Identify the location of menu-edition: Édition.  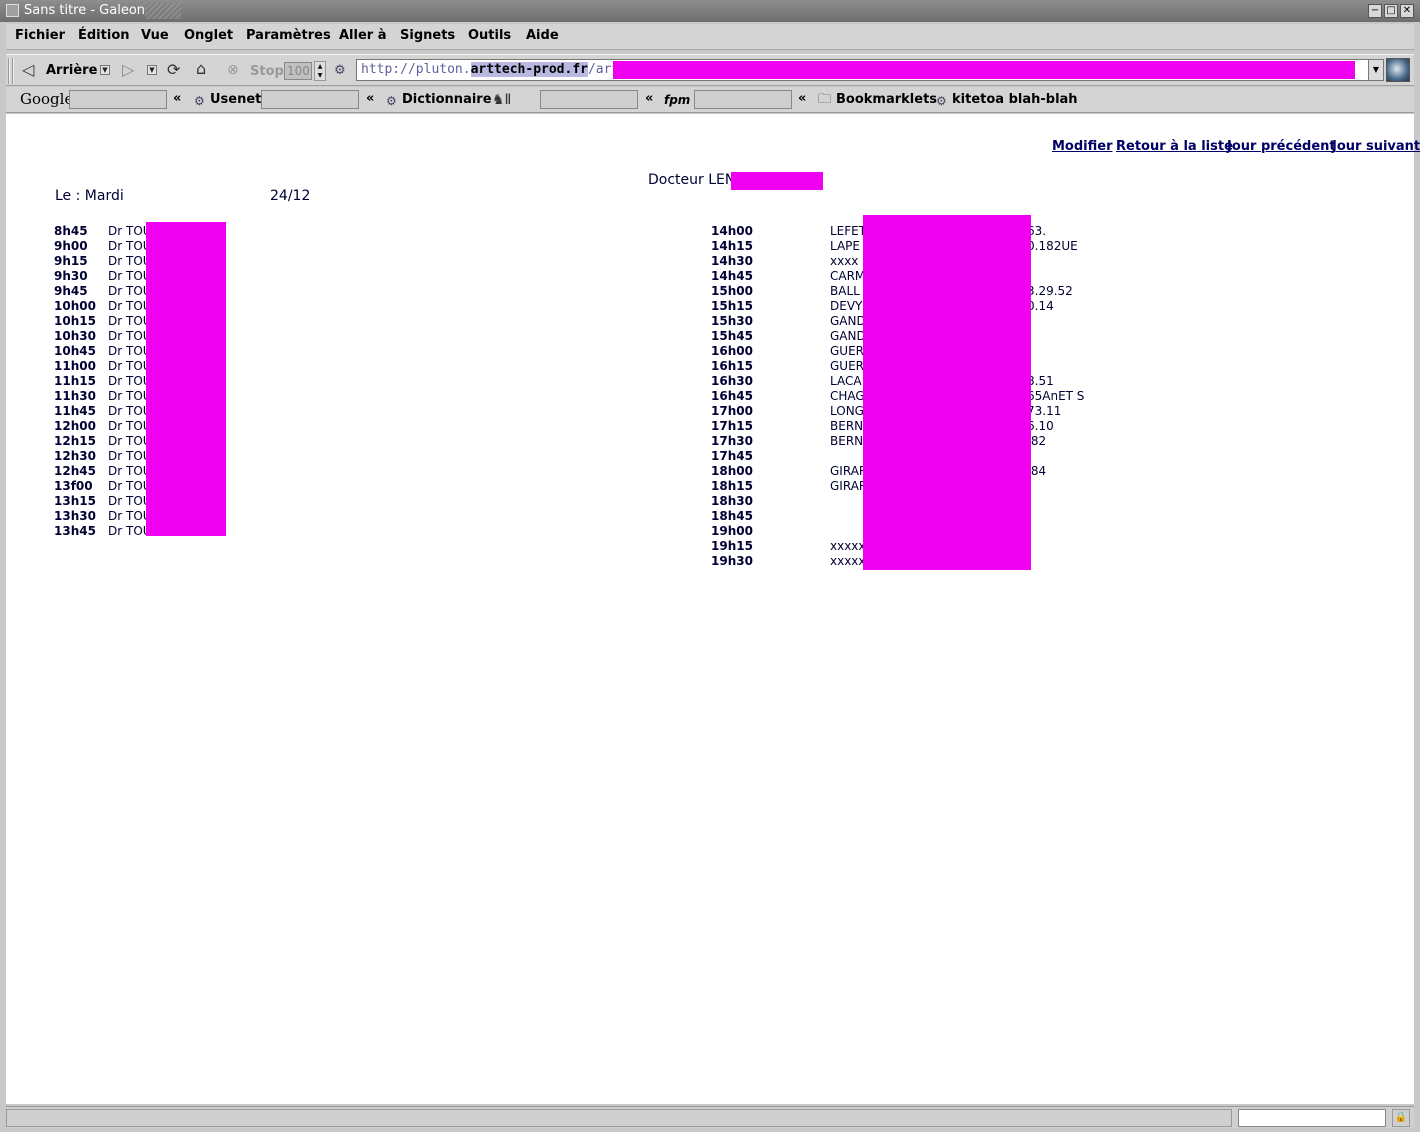
(104, 35).